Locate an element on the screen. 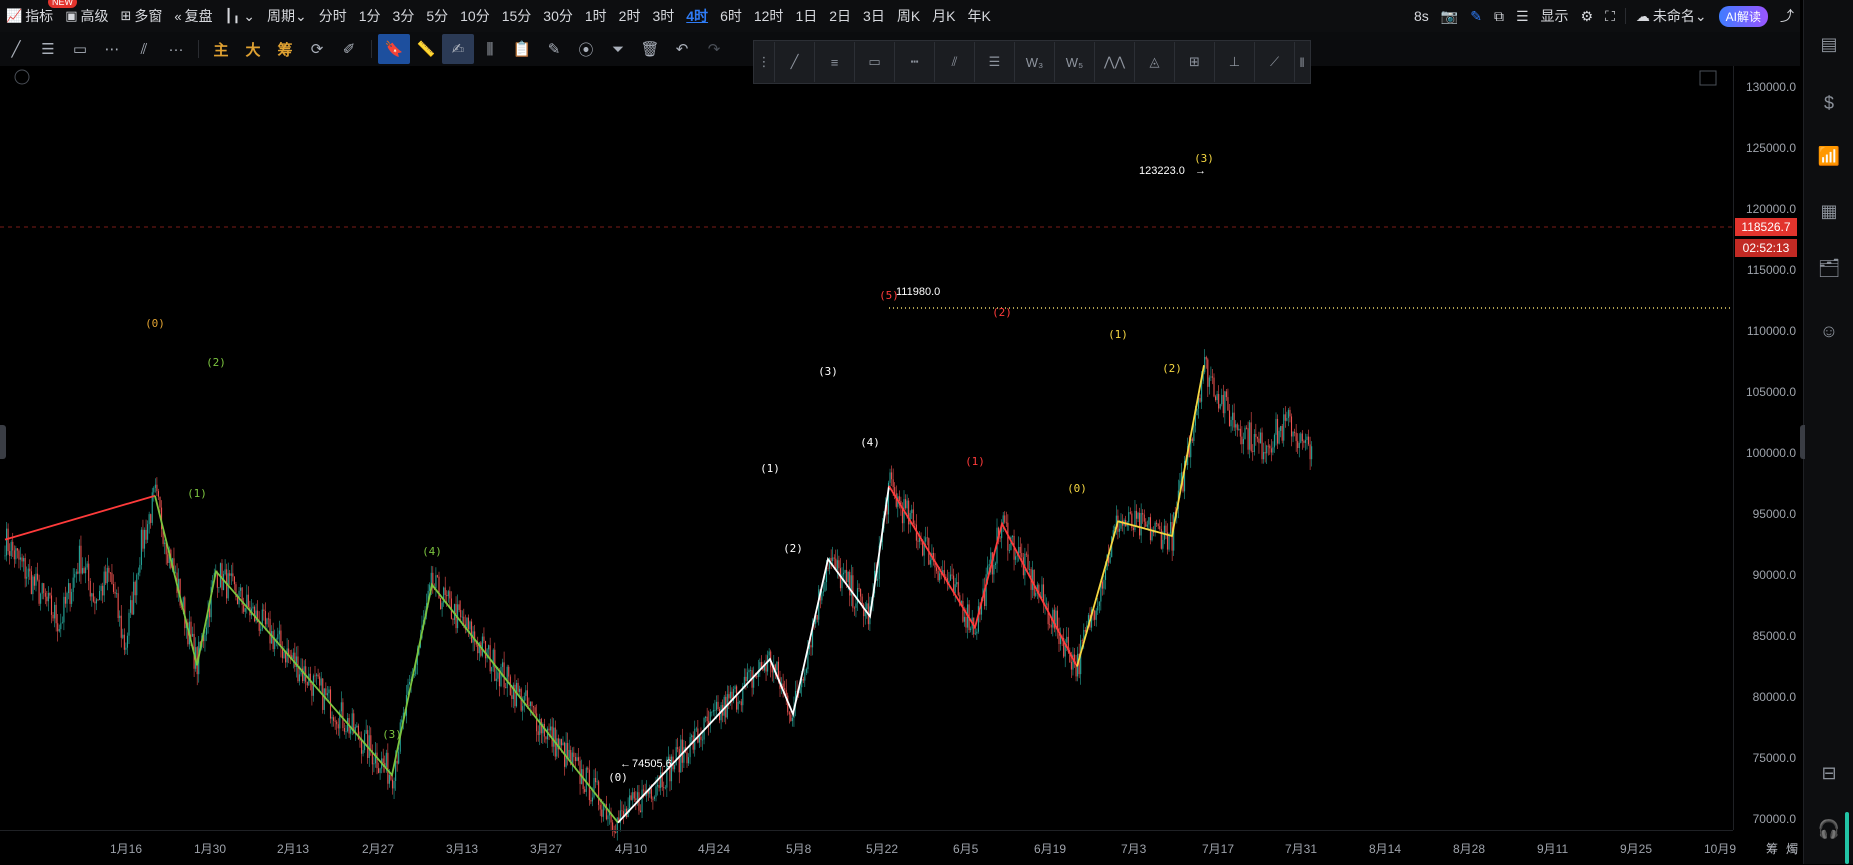  trend-chart-icon: 📶 is located at coordinates (1829, 156).